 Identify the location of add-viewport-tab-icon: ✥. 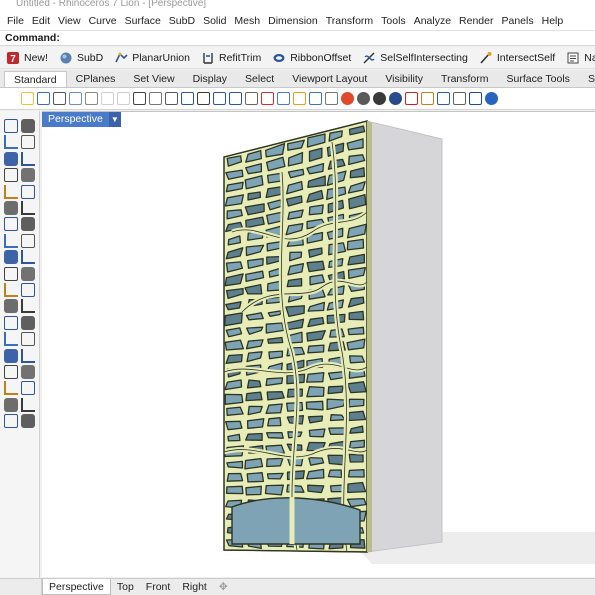
(223, 587).